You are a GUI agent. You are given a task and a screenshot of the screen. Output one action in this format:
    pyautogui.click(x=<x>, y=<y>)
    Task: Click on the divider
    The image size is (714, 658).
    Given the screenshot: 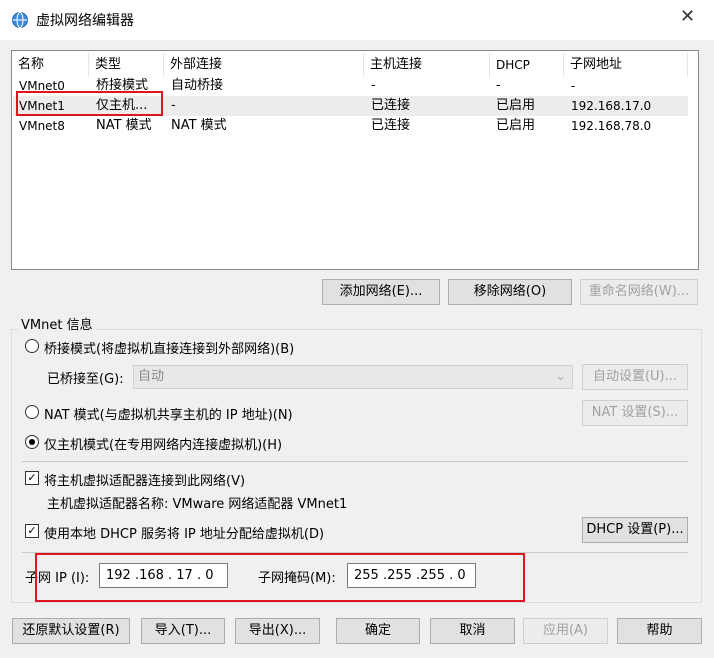 What is the action you would take?
    pyautogui.click(x=355, y=461)
    